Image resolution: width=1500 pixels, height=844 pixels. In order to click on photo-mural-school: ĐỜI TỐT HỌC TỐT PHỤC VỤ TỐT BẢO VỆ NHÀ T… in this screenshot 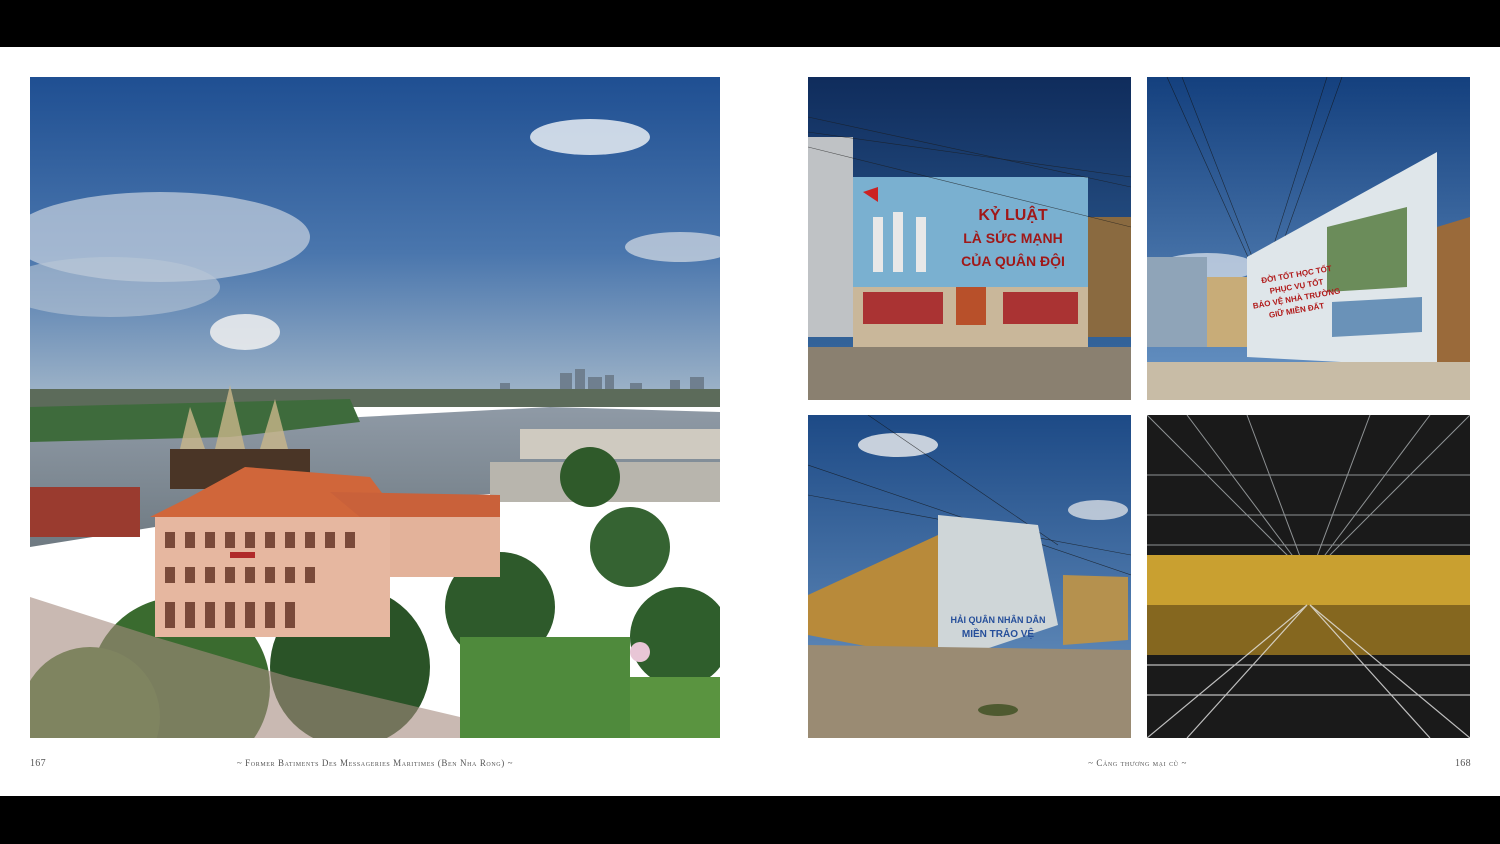, I will do `click(1308, 238)`.